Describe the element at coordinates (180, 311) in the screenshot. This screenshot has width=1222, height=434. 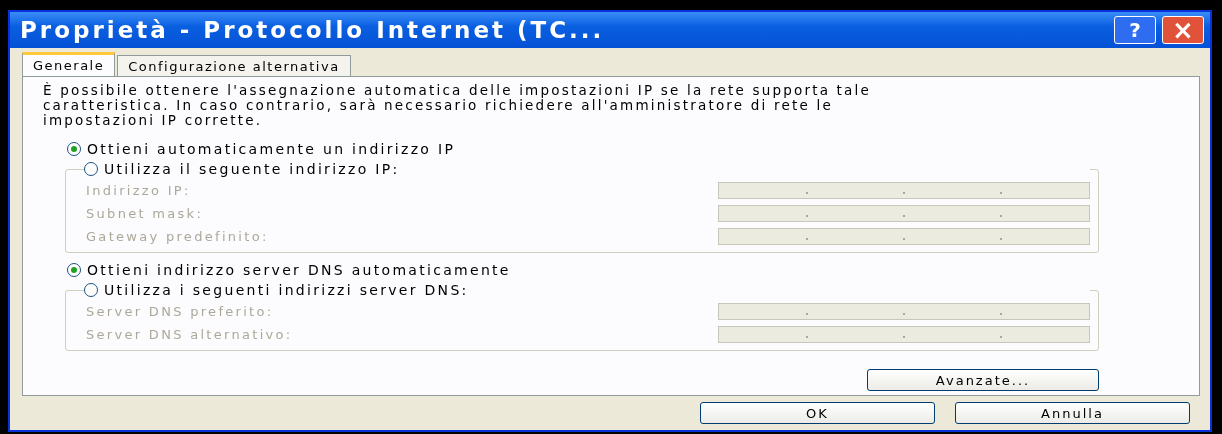
I see `field-label: Server DNS preferito:` at that location.